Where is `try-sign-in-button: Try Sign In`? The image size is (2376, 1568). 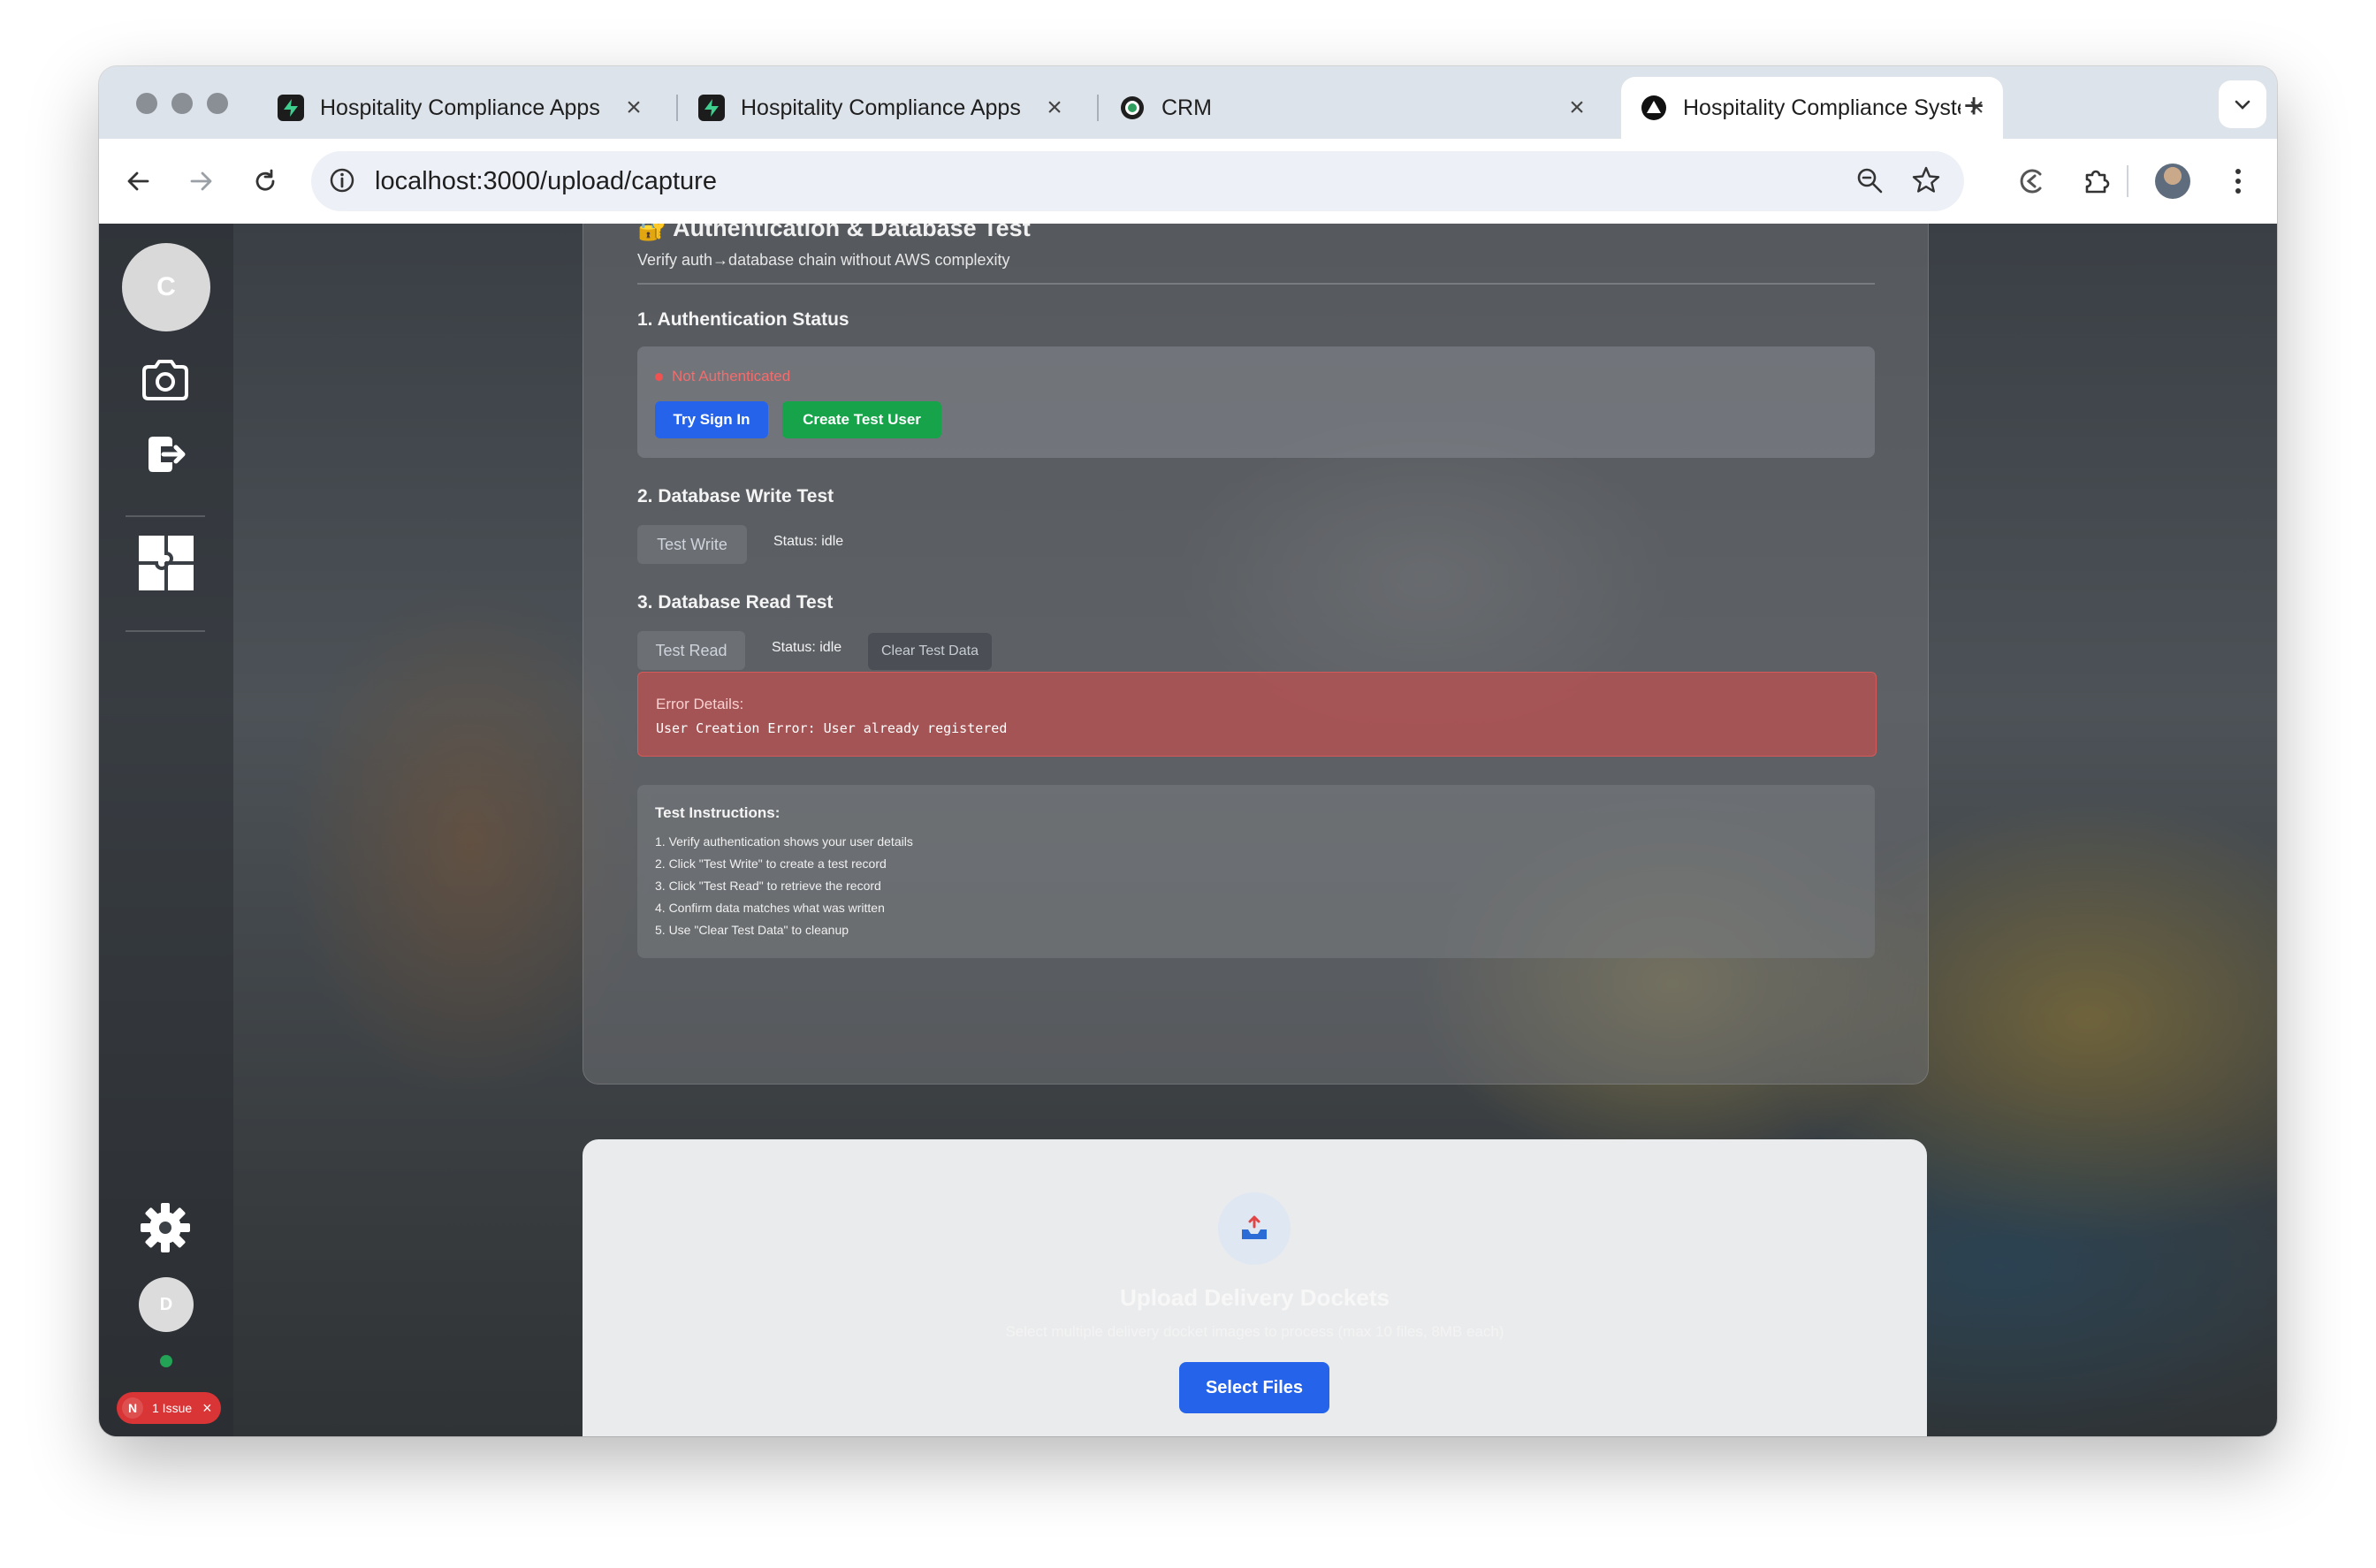
try-sign-in-button: Try Sign In is located at coordinates (711, 420).